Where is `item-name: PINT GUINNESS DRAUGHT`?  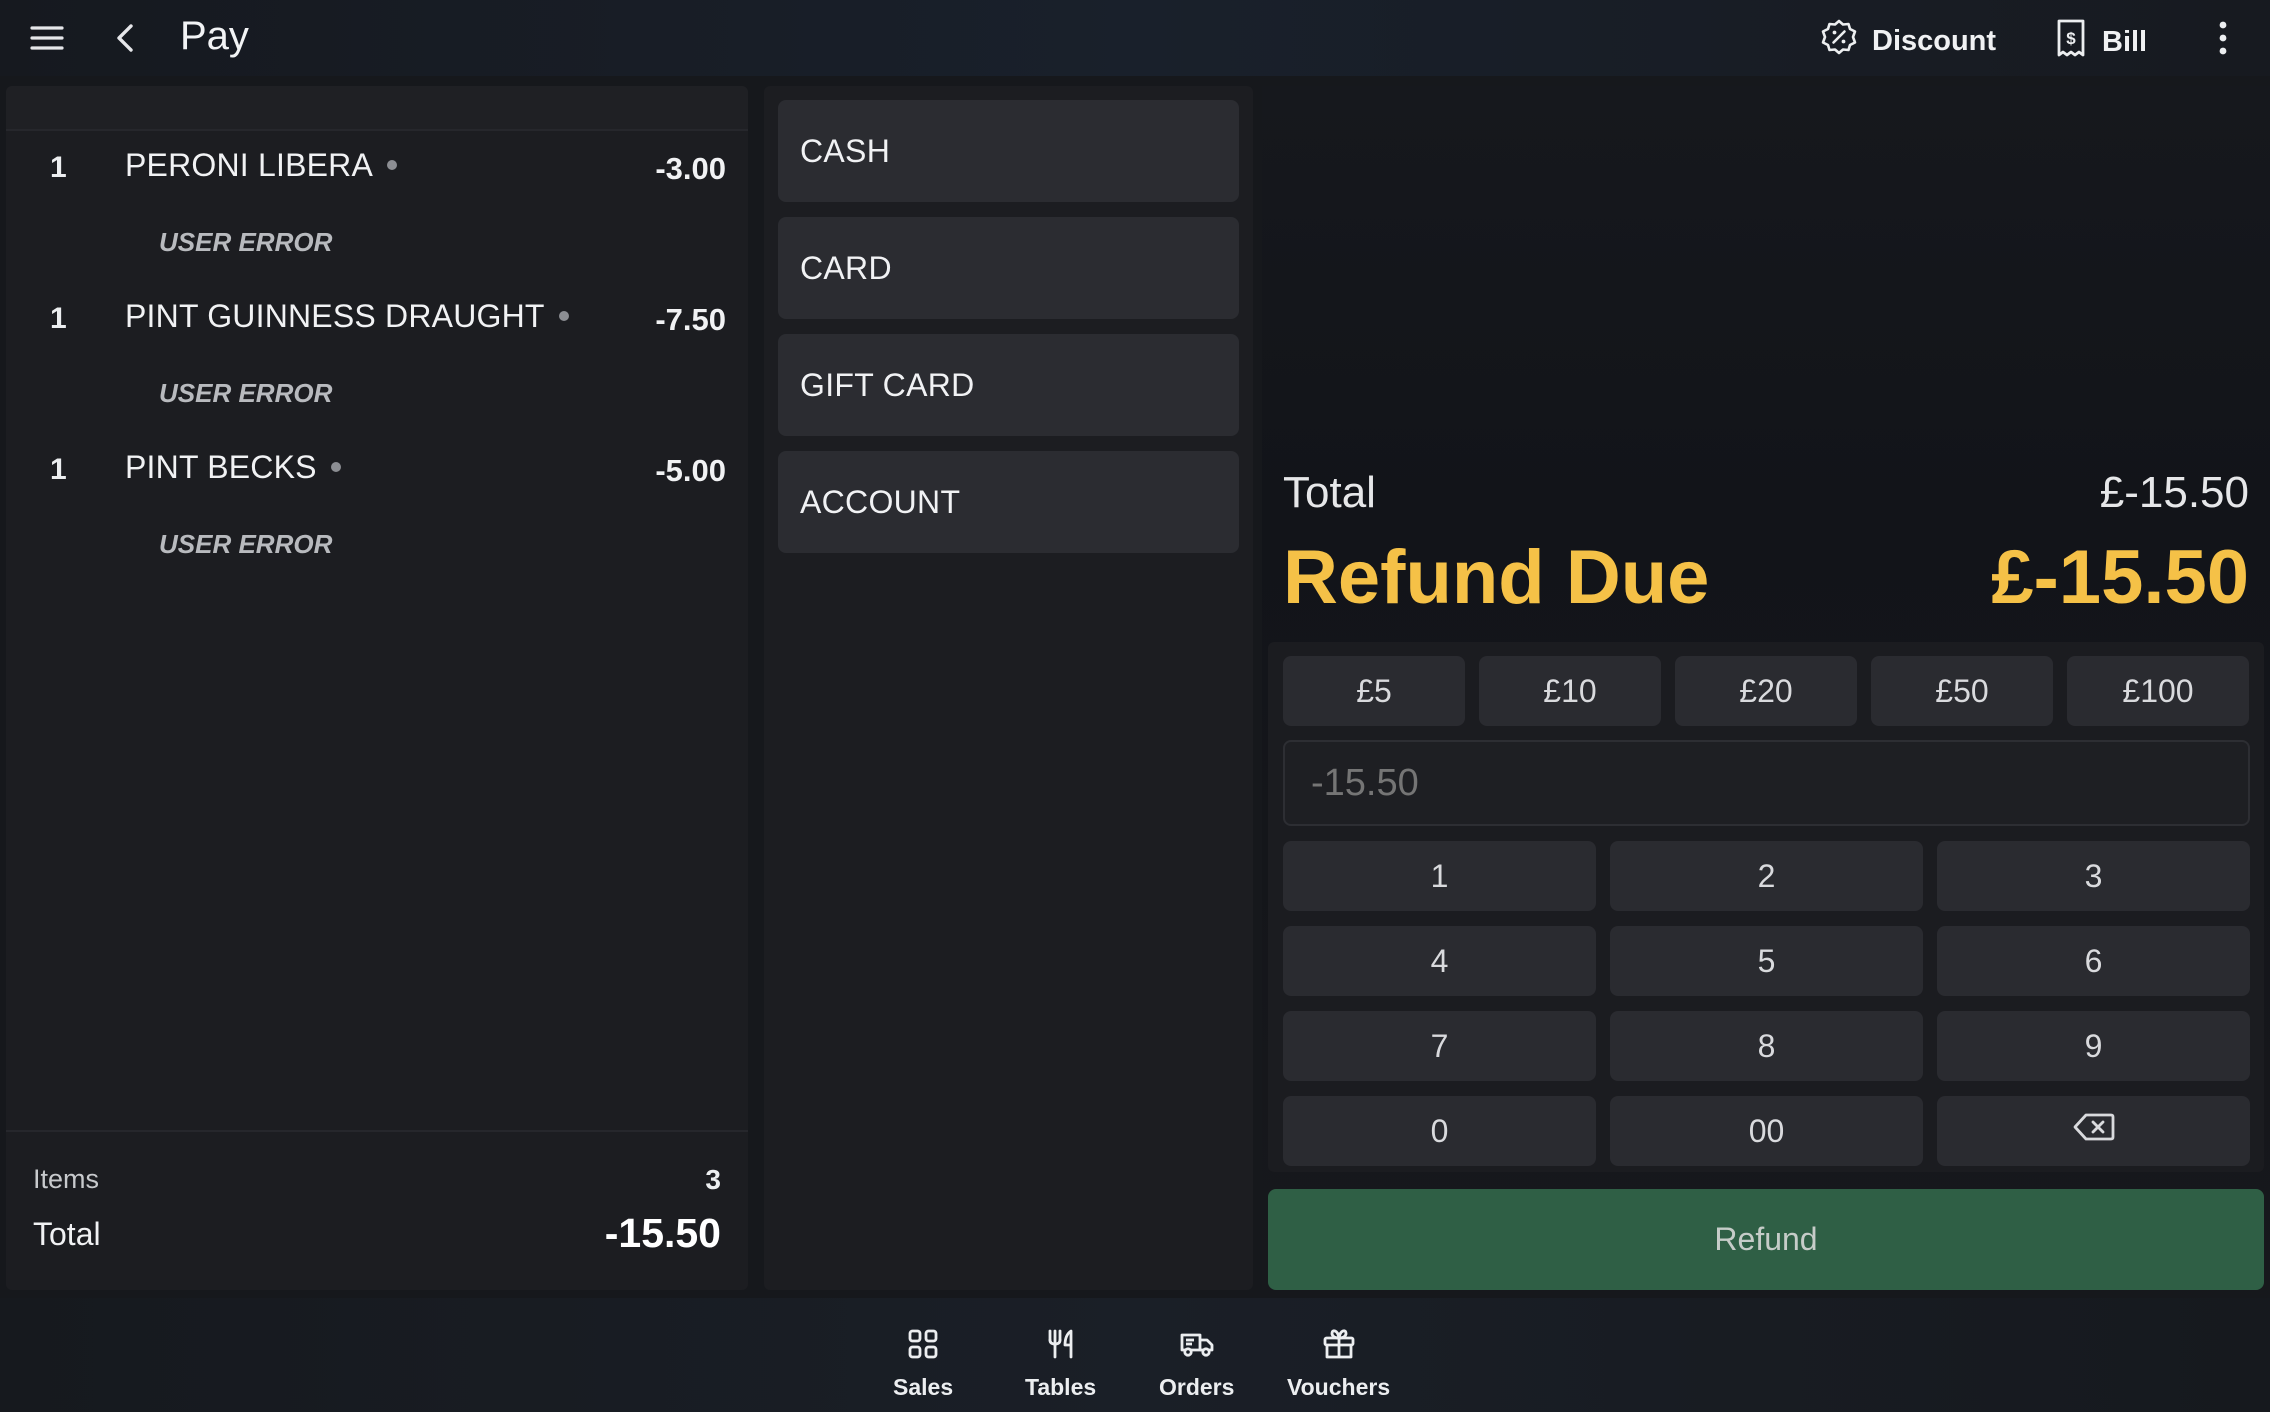 item-name: PINT GUINNESS DRAUGHT is located at coordinates (347, 316).